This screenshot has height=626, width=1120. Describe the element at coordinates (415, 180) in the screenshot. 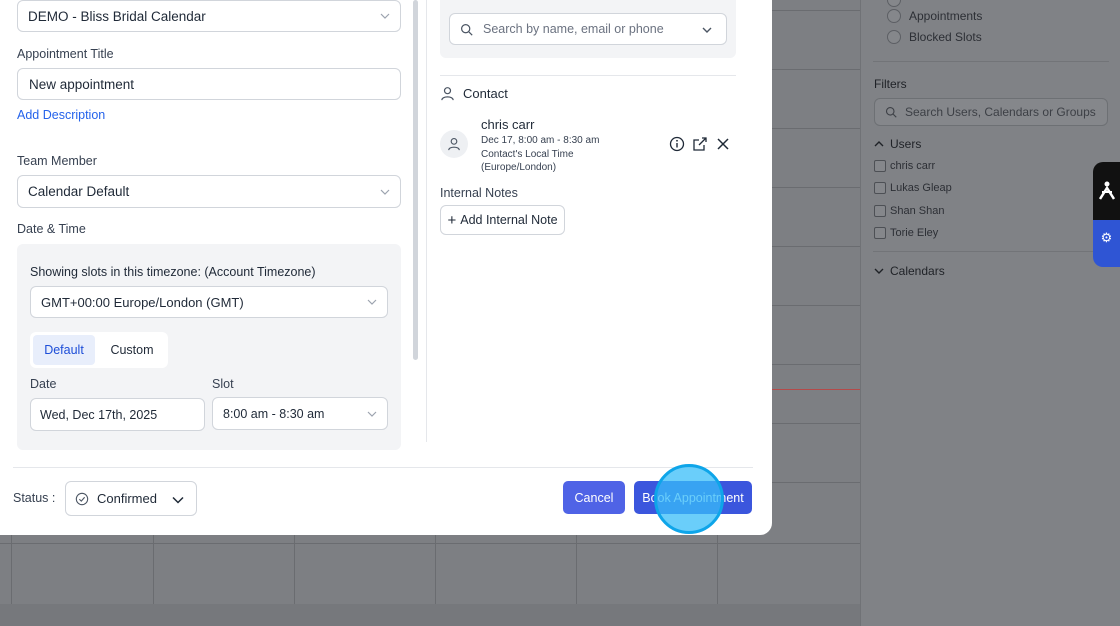

I see `modal-scrollbar` at that location.